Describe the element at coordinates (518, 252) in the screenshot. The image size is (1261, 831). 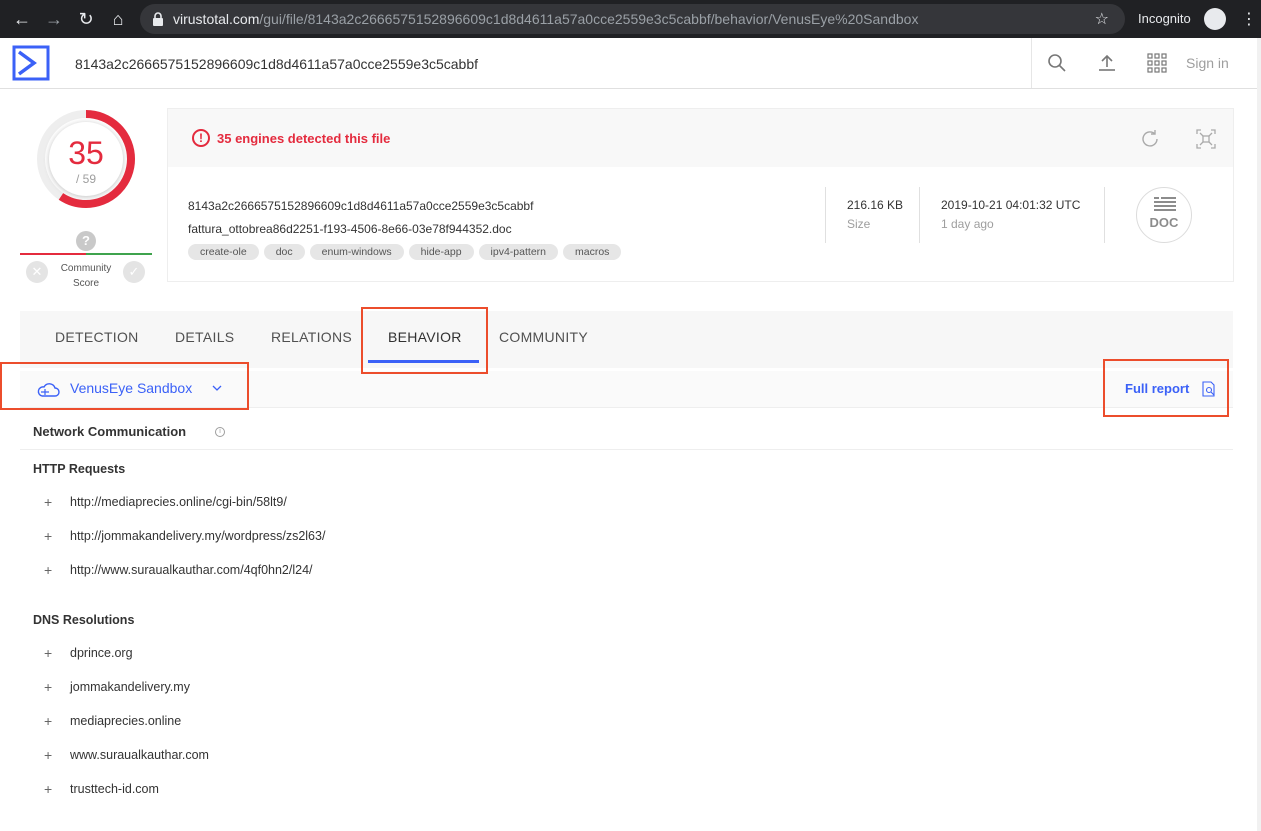
I see `file-tag: ipv4-pattern` at that location.